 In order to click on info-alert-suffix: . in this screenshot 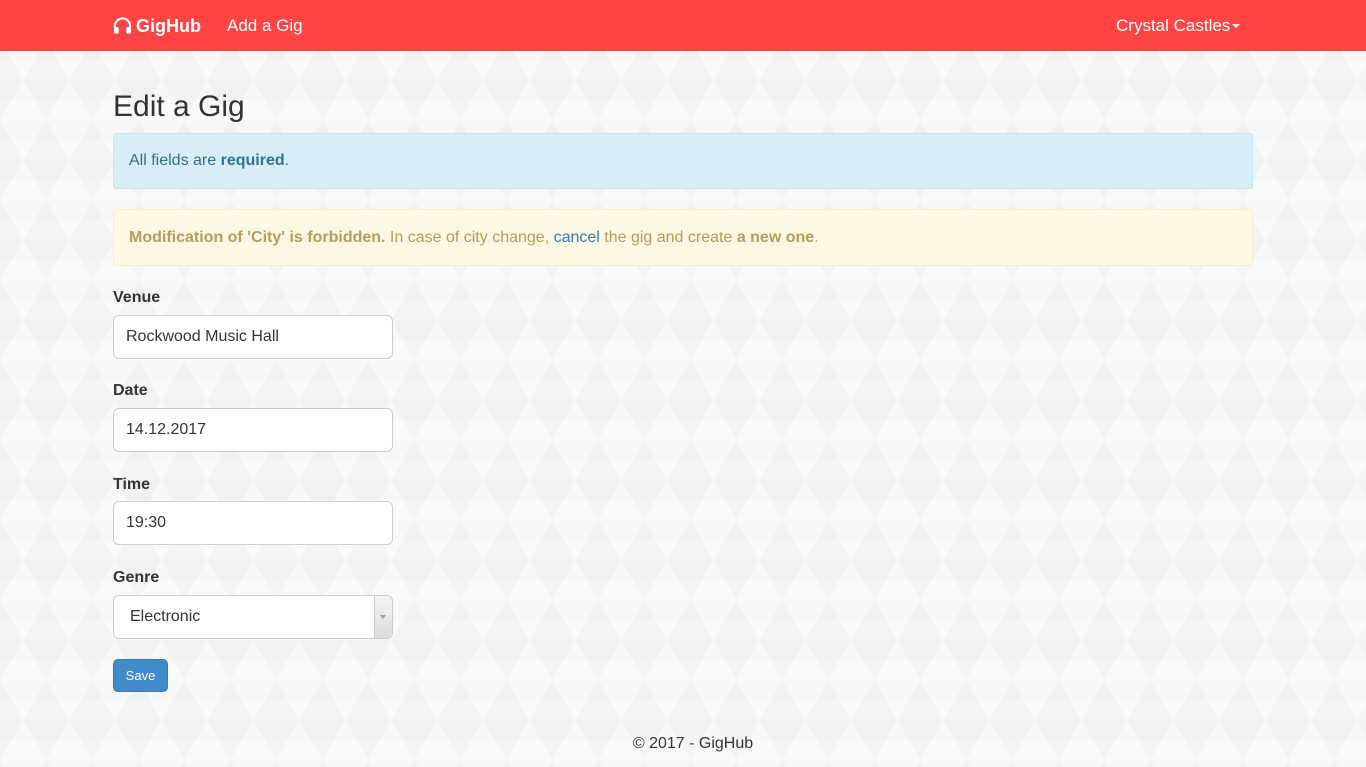, I will do `click(287, 160)`.